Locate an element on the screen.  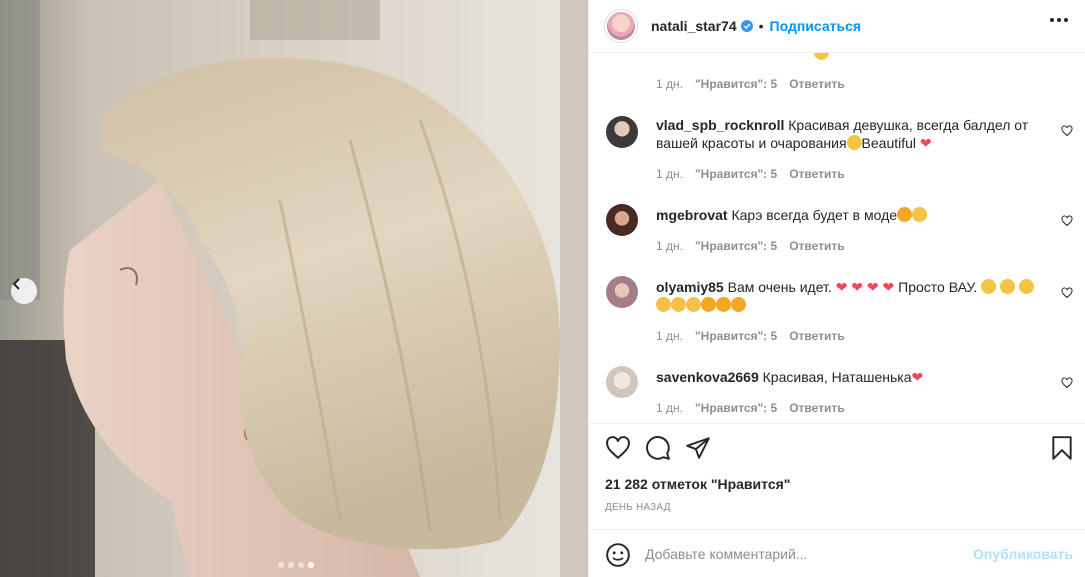
carousel-prev-button is located at coordinates (24, 291).